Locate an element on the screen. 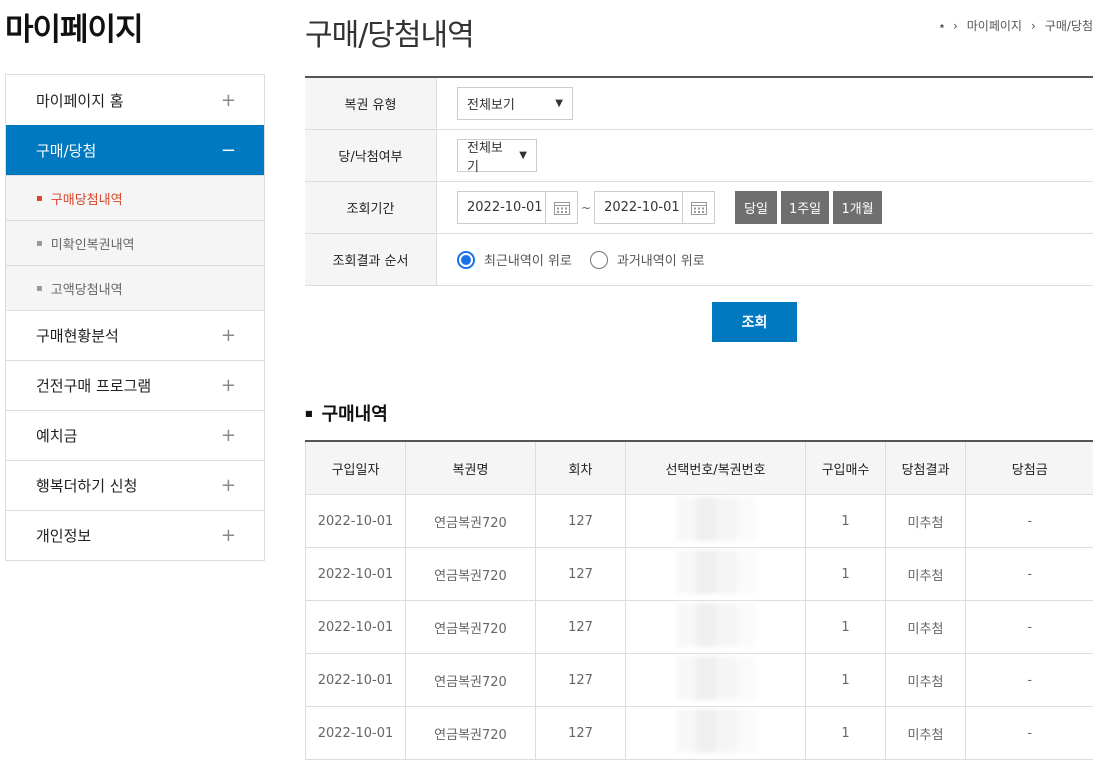 This screenshot has height=760, width=1093. today-button: 당일 is located at coordinates (756, 207).